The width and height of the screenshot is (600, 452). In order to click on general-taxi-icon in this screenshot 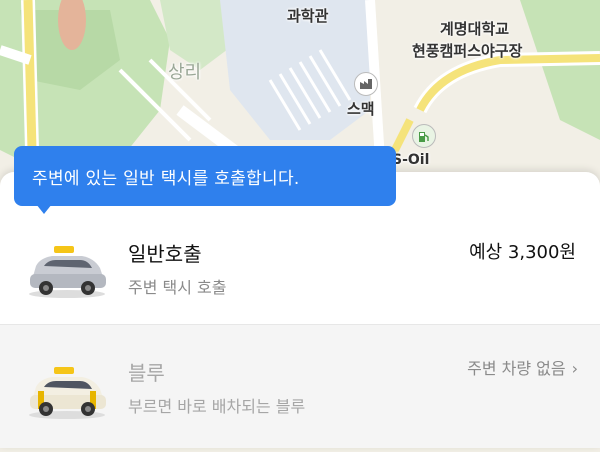, I will do `click(67, 272)`.